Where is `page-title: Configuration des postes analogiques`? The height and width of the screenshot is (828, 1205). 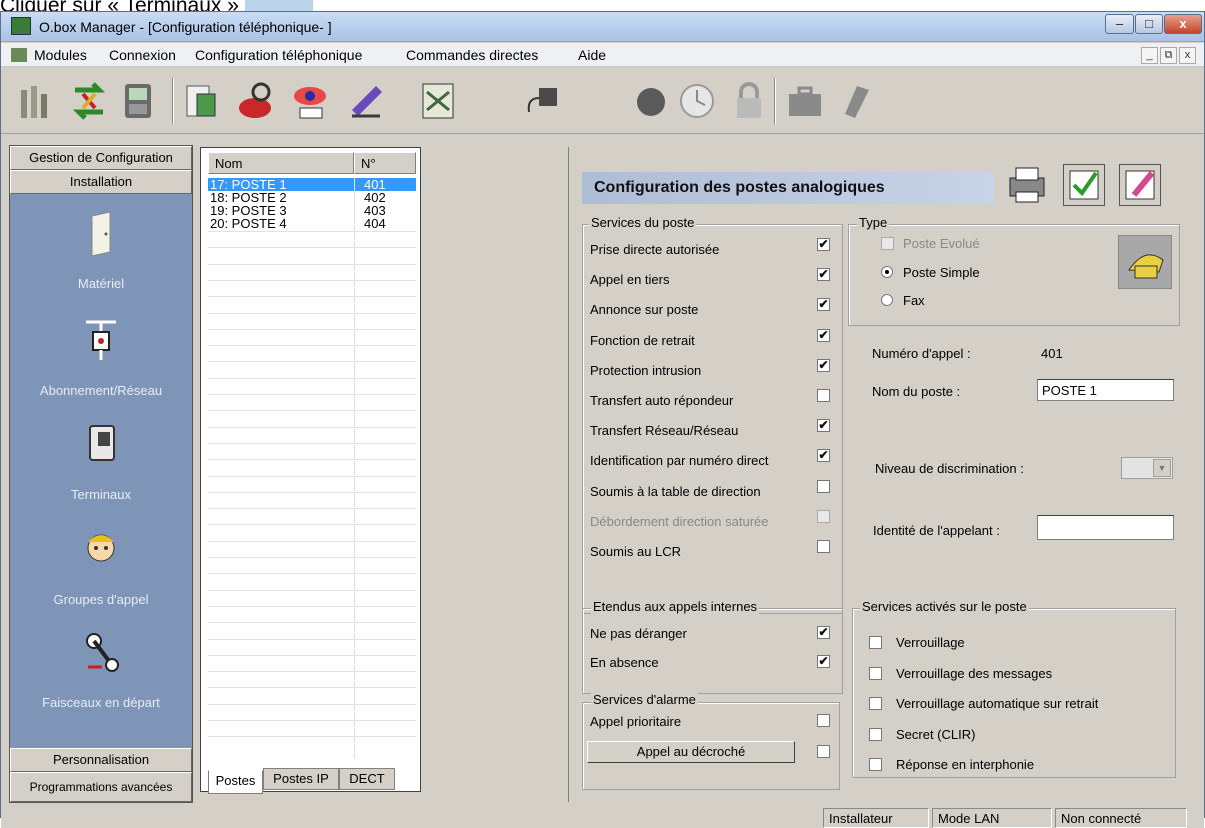 page-title: Configuration des postes analogiques is located at coordinates (788, 188).